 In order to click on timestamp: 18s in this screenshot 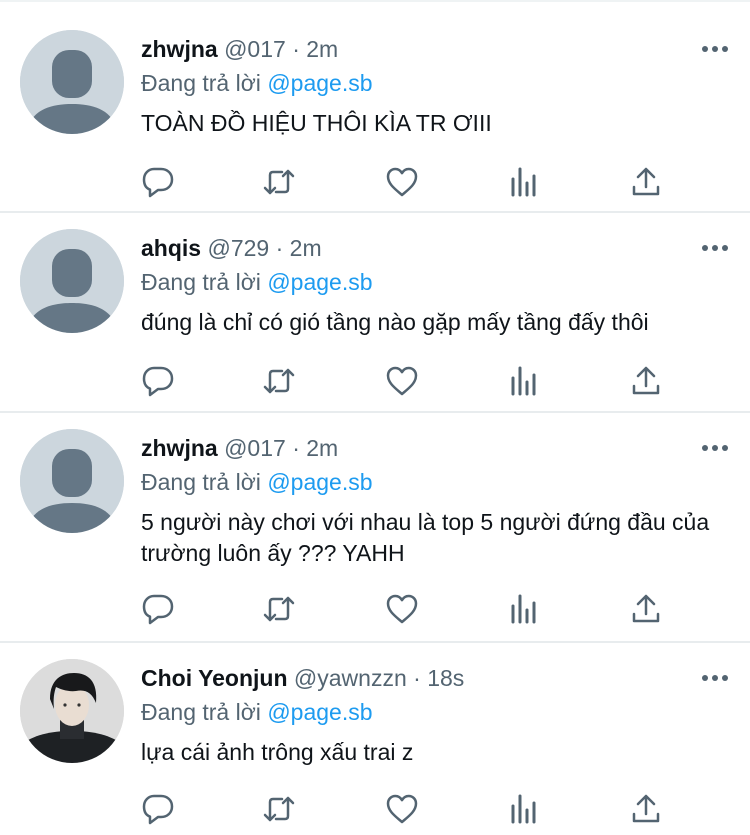, I will do `click(445, 678)`.